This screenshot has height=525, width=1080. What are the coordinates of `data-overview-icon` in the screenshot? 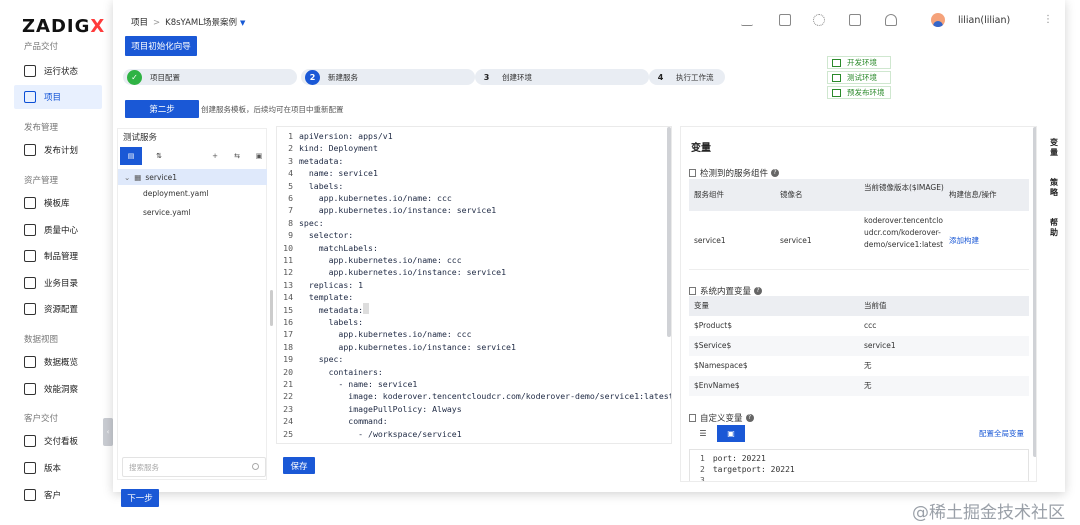 It's located at (30, 362).